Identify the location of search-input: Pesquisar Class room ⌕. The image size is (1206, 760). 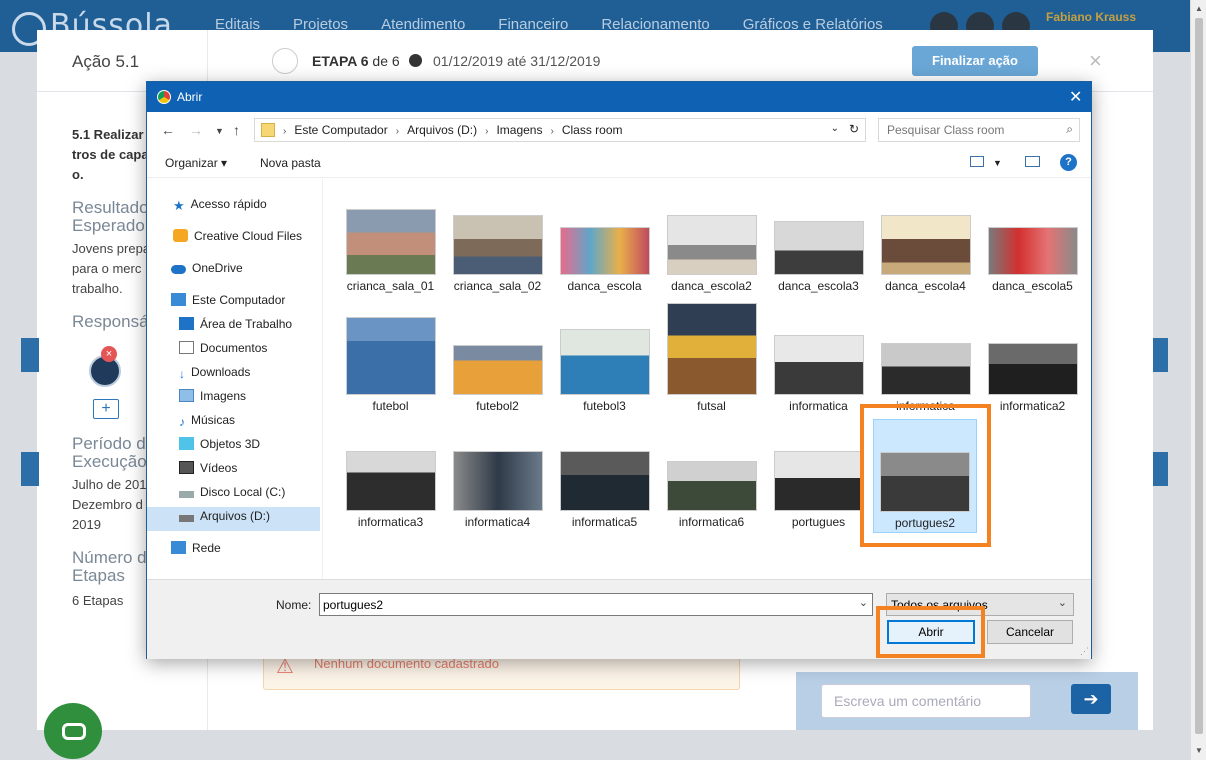
(979, 130).